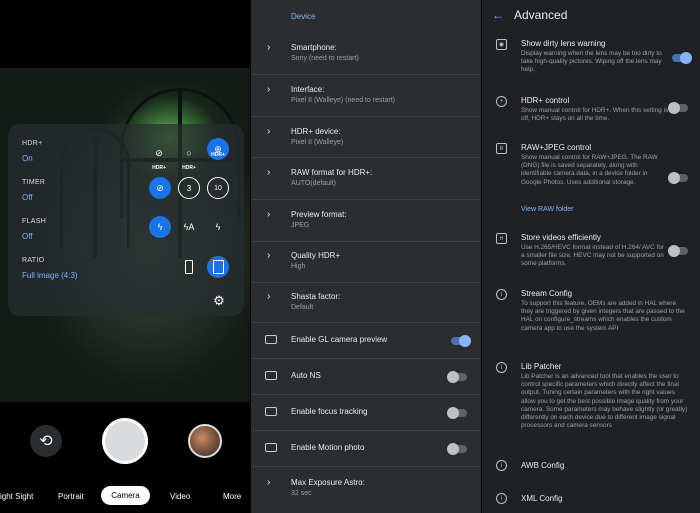  Describe the element at coordinates (461, 341) in the screenshot. I see `gl-preview-switch` at that location.